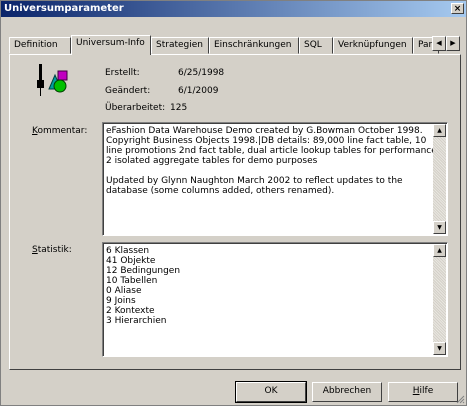 This screenshot has height=406, width=467. I want to click on help-accel: H, so click(416, 391).